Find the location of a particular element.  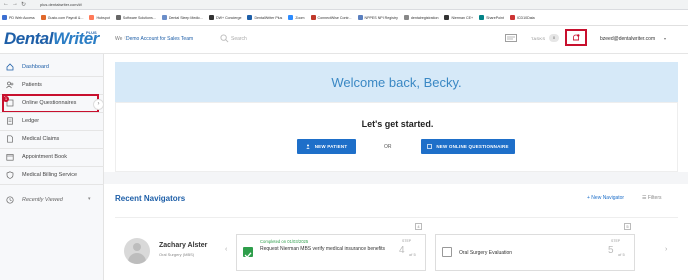

completed-date: Completed on 01/03/2025 is located at coordinates (284, 241).